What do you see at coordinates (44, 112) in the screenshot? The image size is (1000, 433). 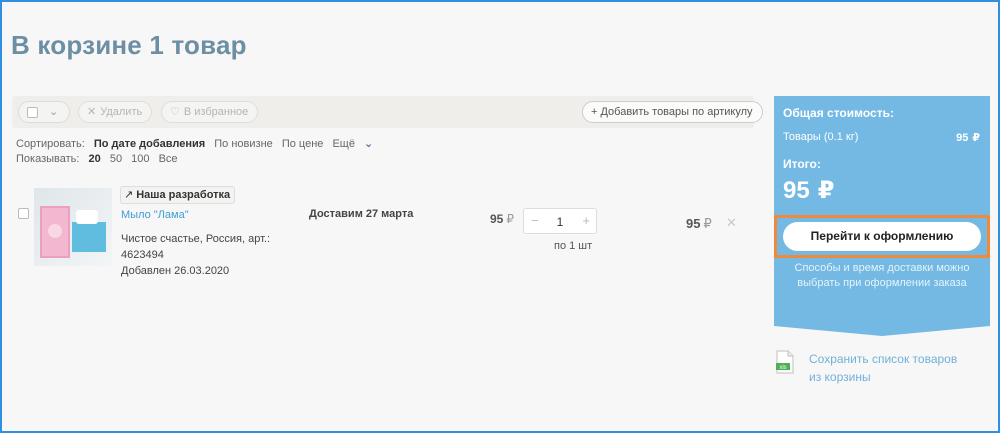 I see `select-all-dropdown: ⌄` at bounding box center [44, 112].